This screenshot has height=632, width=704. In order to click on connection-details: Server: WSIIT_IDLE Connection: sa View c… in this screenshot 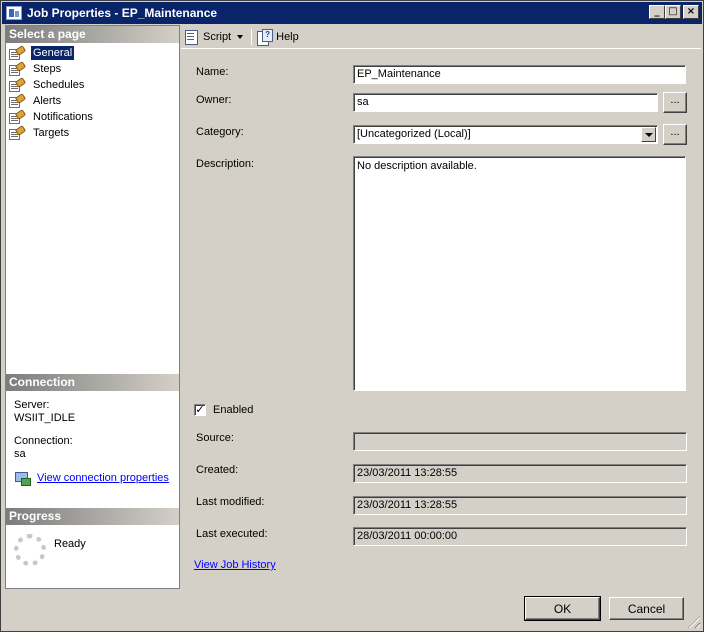, I will do `click(92, 438)`.